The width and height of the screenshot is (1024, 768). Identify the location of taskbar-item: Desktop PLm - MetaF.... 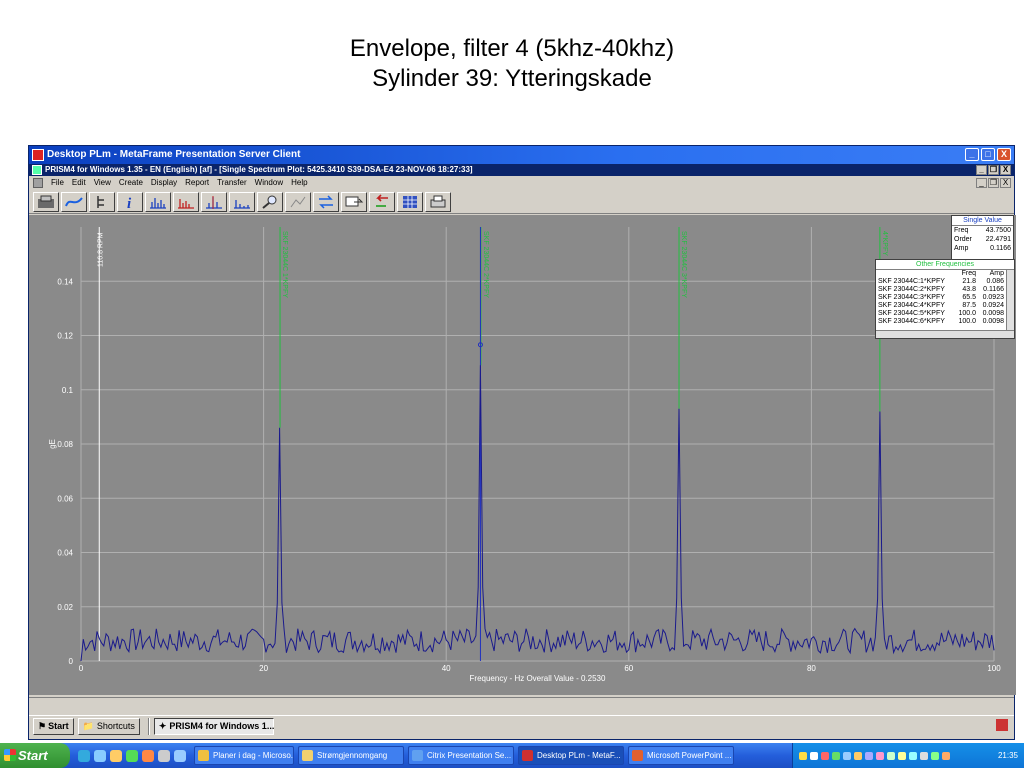
(571, 755).